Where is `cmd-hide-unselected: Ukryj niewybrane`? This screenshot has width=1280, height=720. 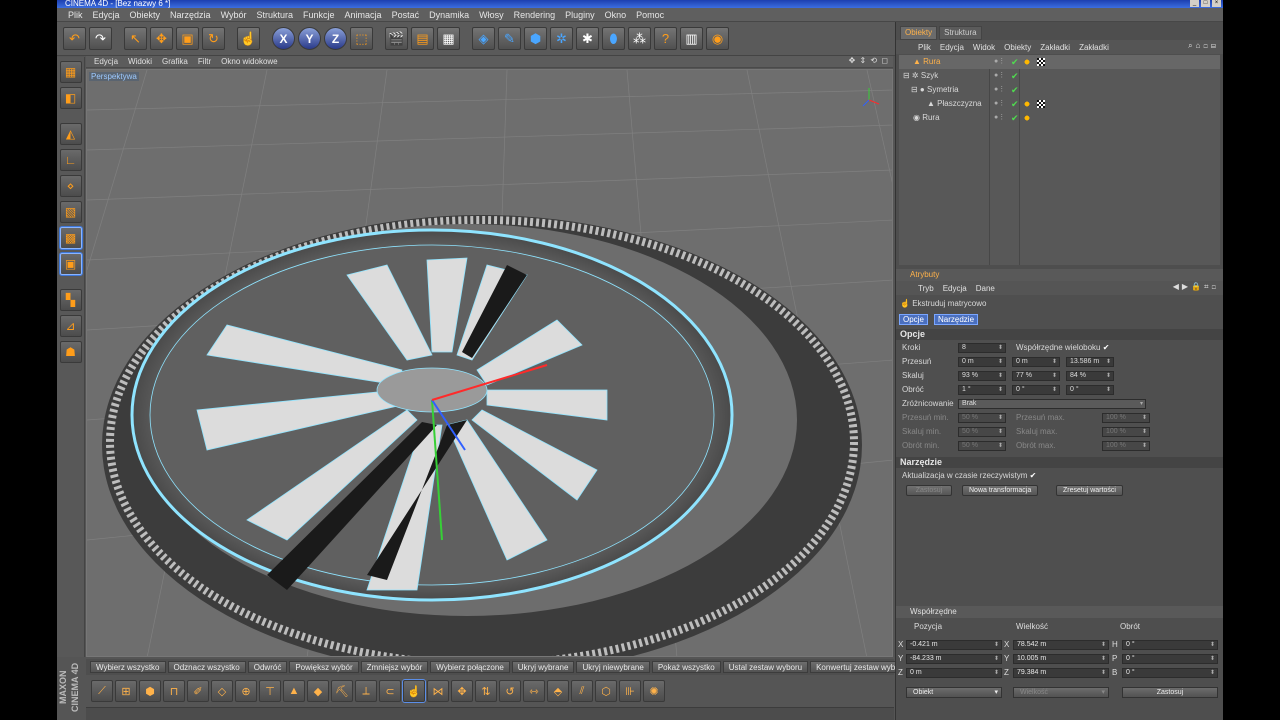
cmd-hide-unselected: Ukryj niewybrane is located at coordinates (613, 667).